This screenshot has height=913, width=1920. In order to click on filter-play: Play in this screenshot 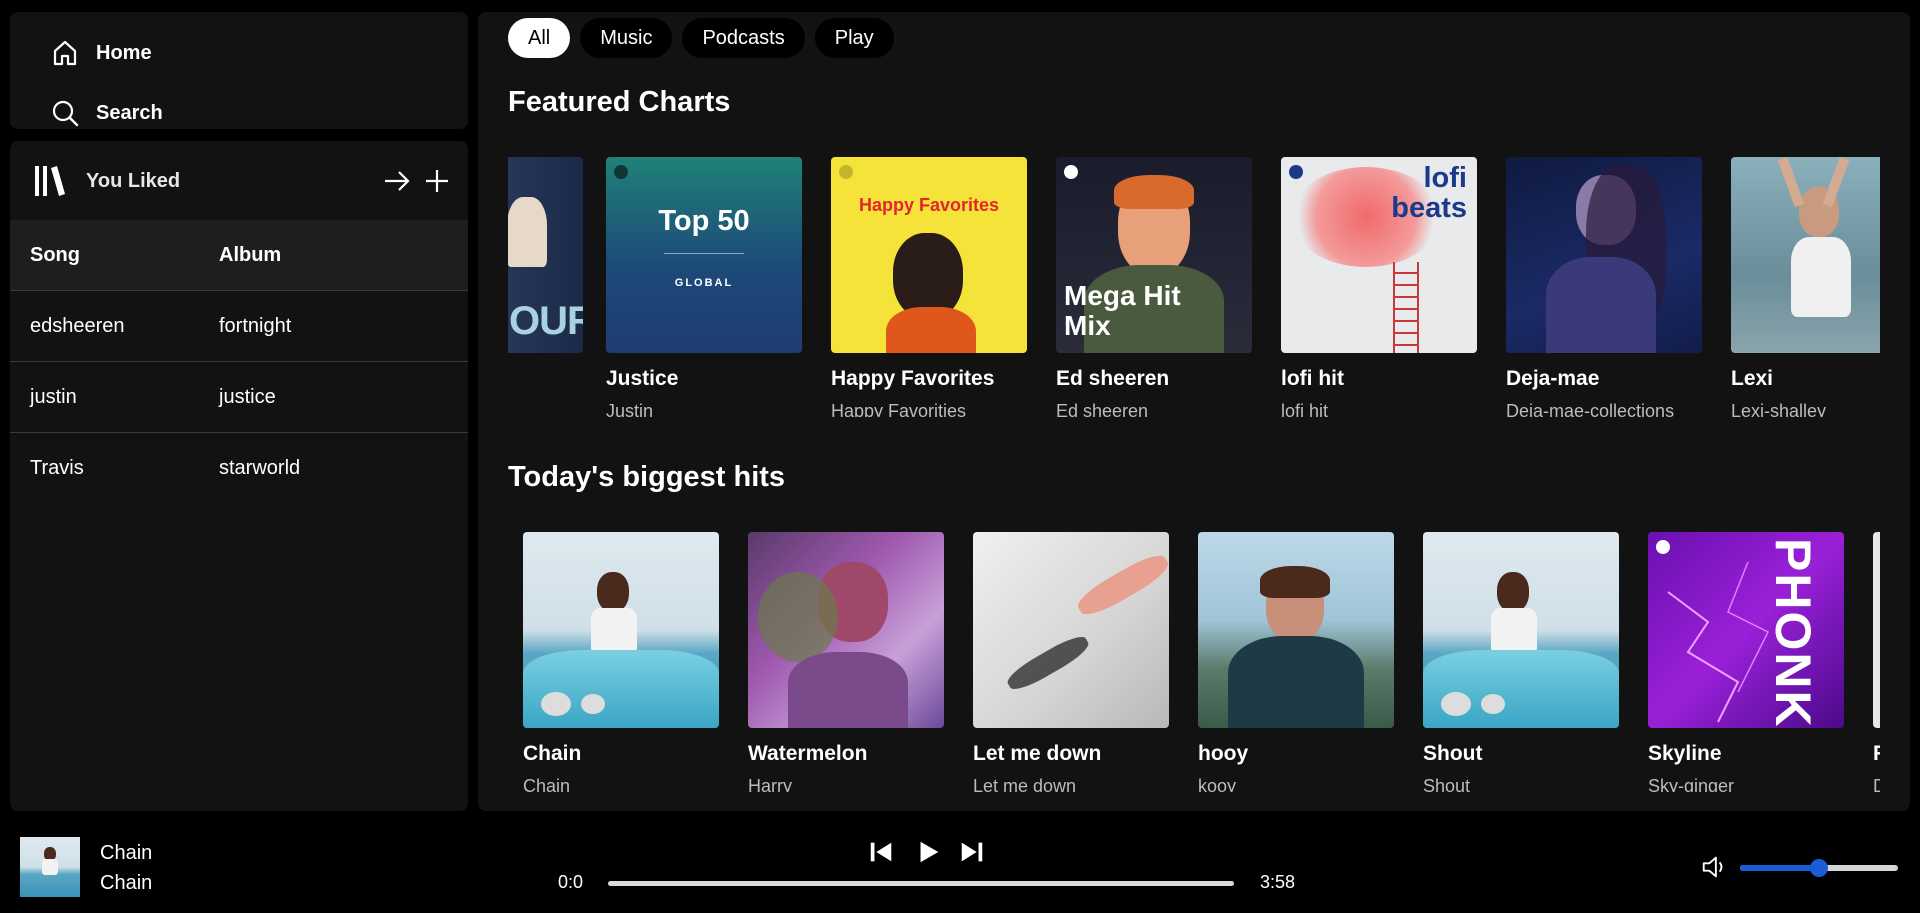, I will do `click(854, 38)`.